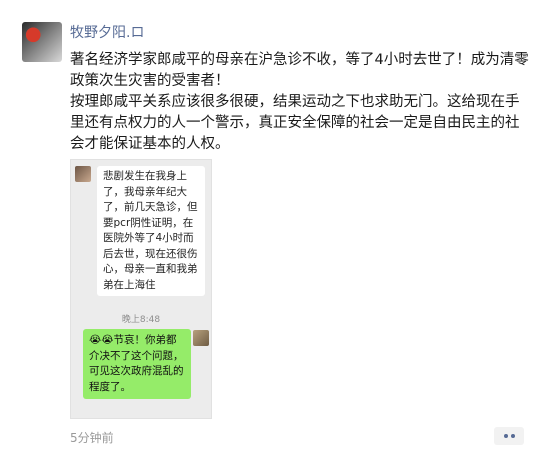 This screenshot has width=548, height=462. I want to click on self-avatar, so click(201, 338).